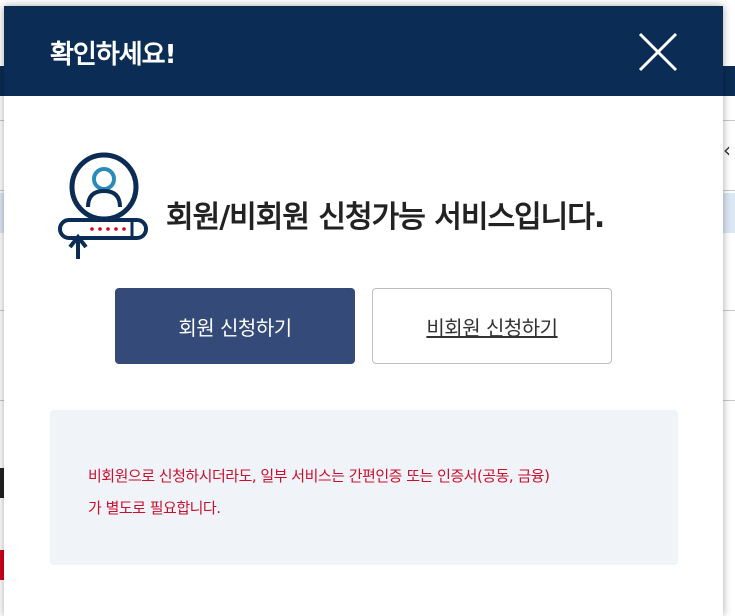 This screenshot has height=616, width=735. What do you see at coordinates (154, 508) in the screenshot?
I see `notice-line: 가 별도로 필요합니다.` at bounding box center [154, 508].